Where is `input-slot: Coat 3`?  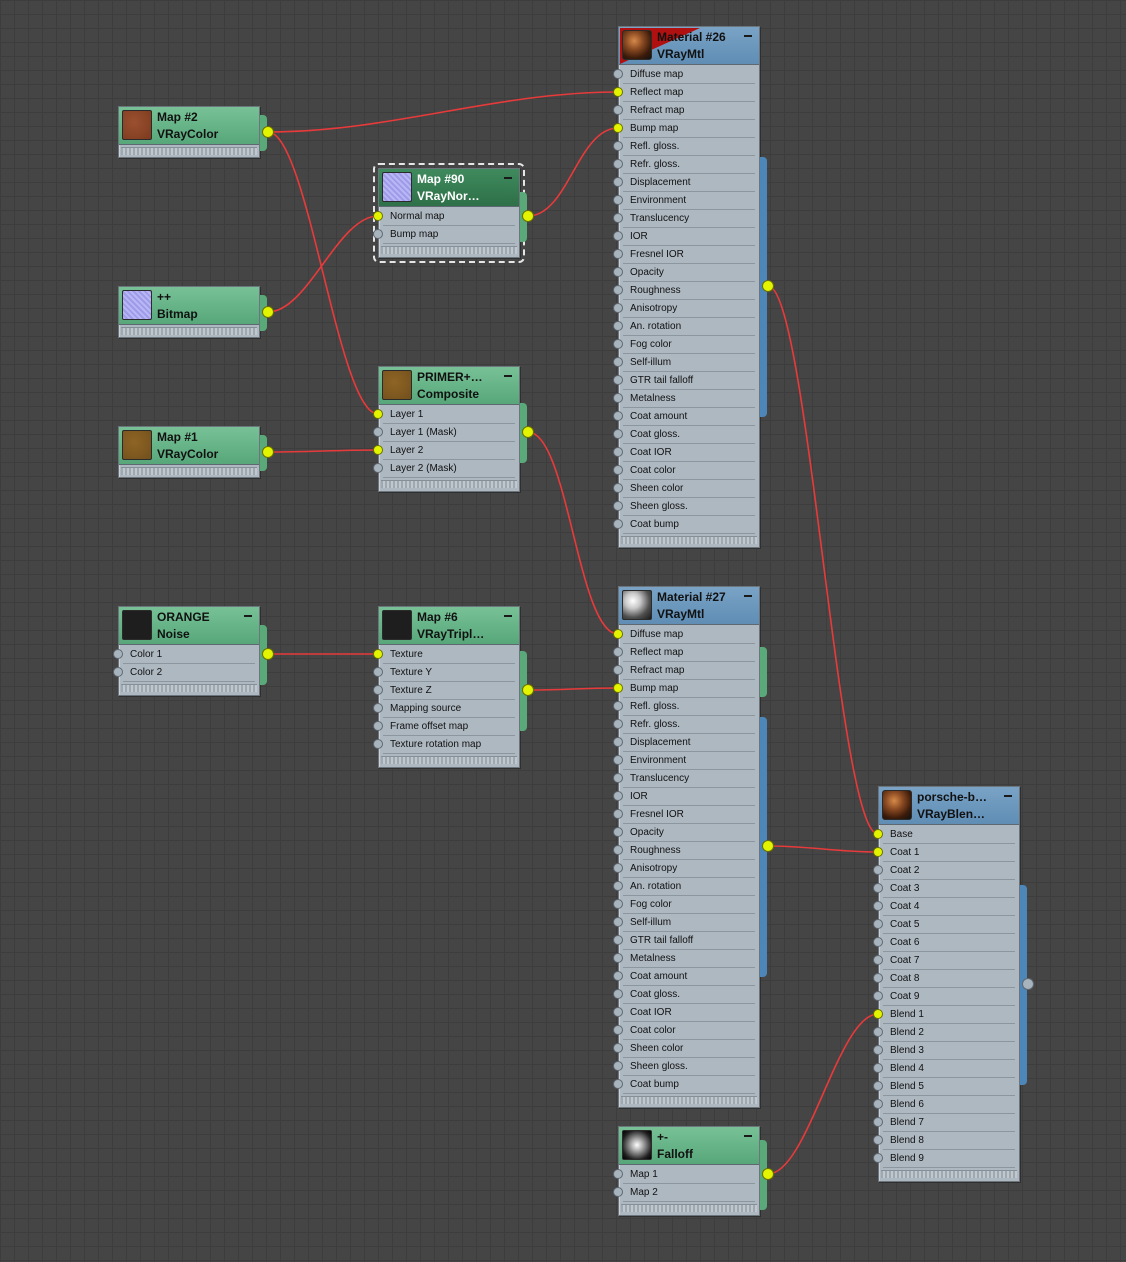
input-slot: Coat 3 is located at coordinates (949, 889).